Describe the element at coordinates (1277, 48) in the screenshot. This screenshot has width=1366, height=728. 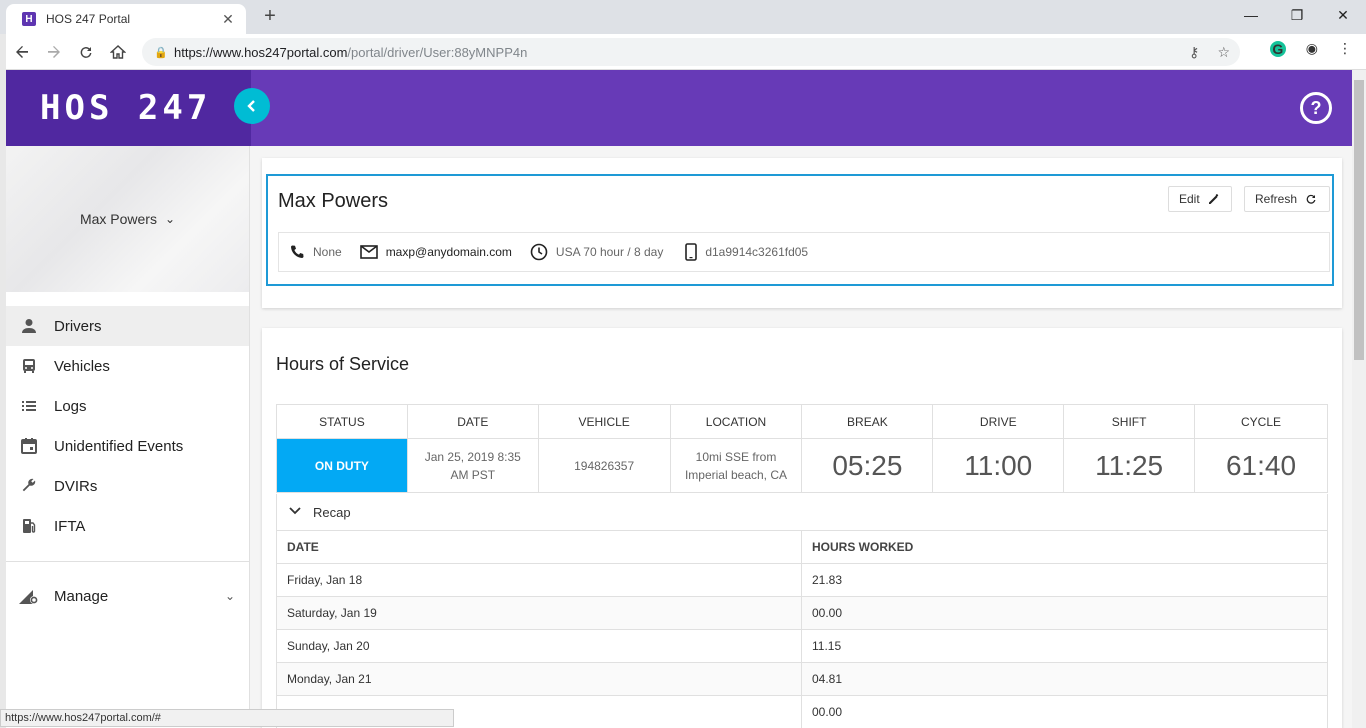
I see `grammarly-icon: G` at that location.